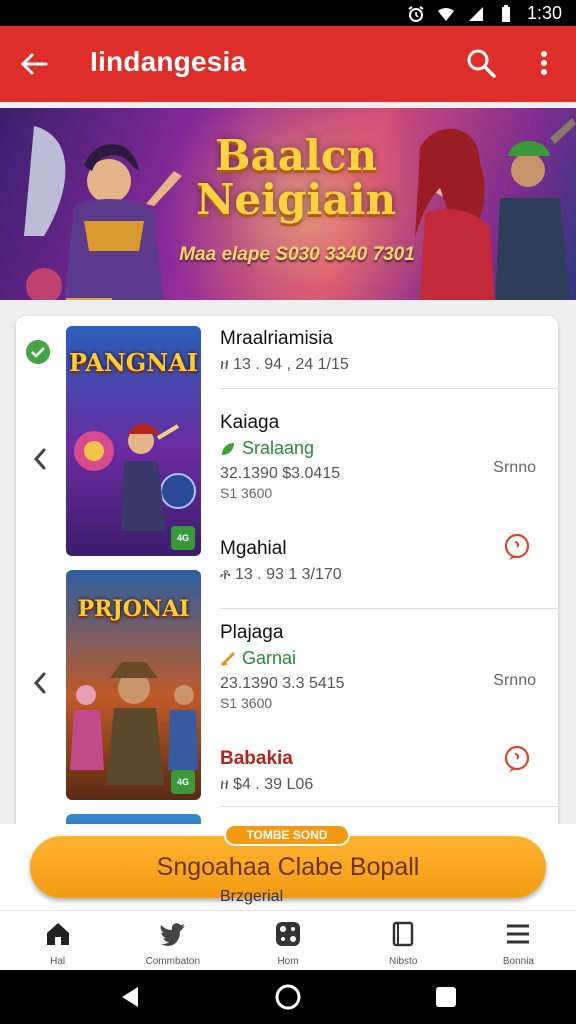  What do you see at coordinates (34, 64) in the screenshot?
I see `back-arrow-icon` at bounding box center [34, 64].